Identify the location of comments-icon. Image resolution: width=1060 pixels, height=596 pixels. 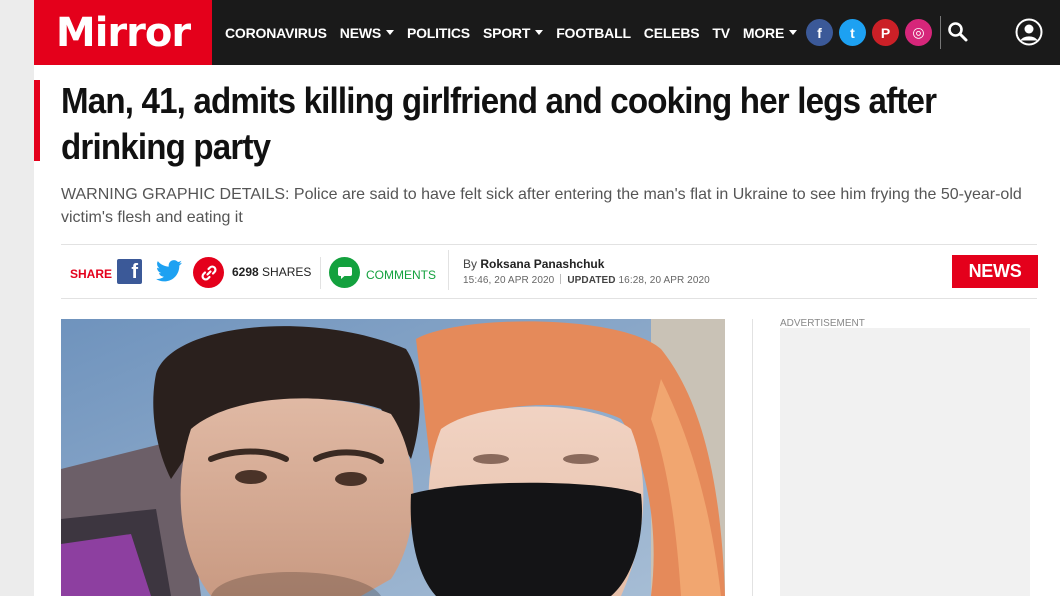
(344, 272).